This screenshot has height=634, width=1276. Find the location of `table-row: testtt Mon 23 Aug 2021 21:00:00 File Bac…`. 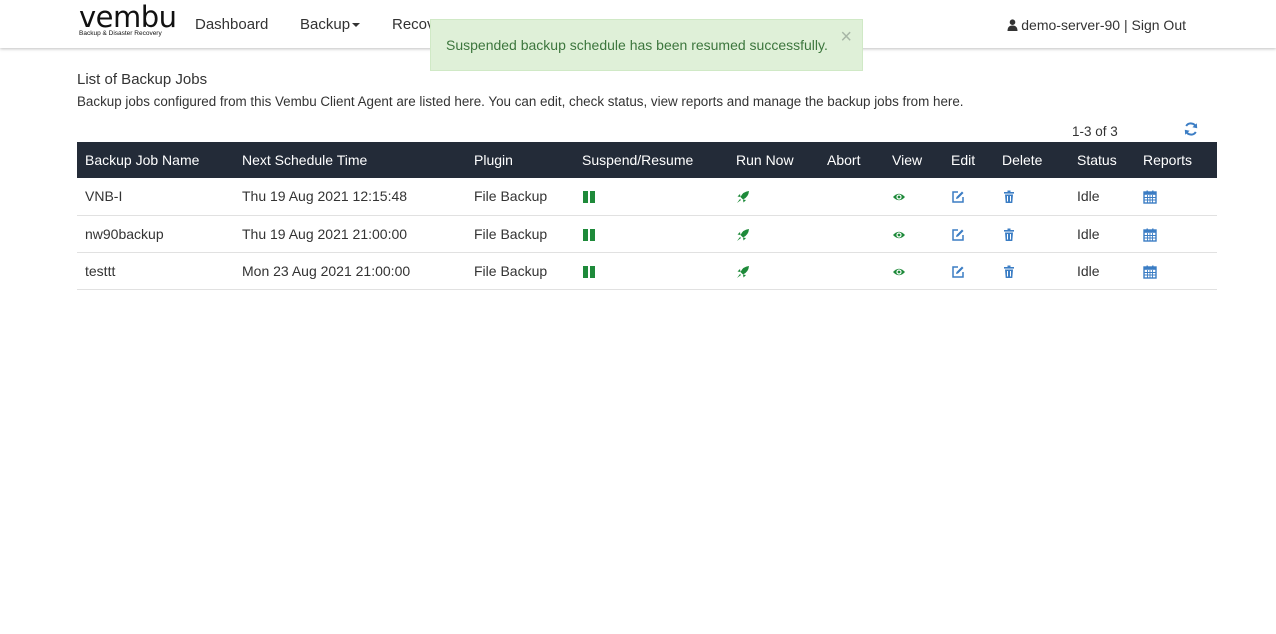

table-row: testtt Mon 23 Aug 2021 21:00:00 File Bac… is located at coordinates (647, 271).